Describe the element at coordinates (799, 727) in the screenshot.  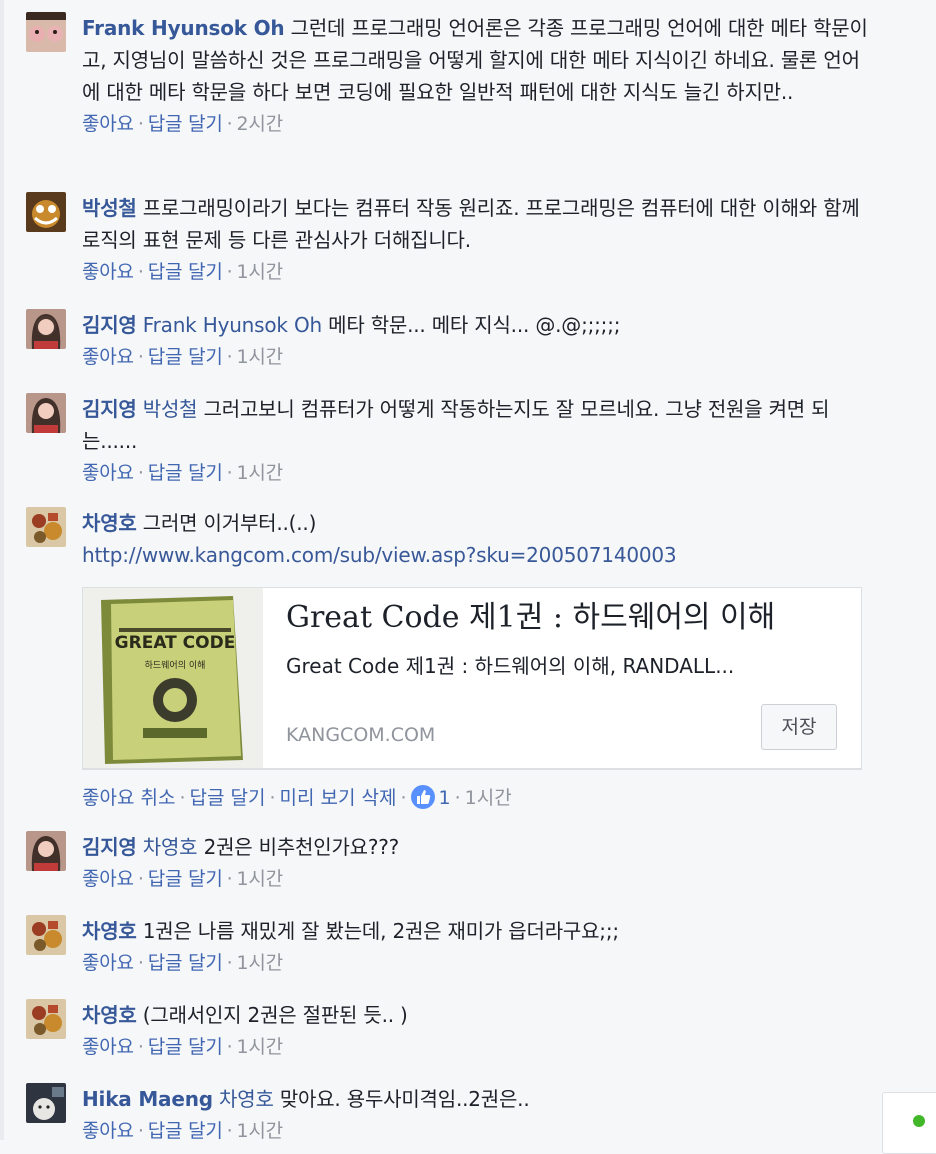
I see `save-button: 저장` at that location.